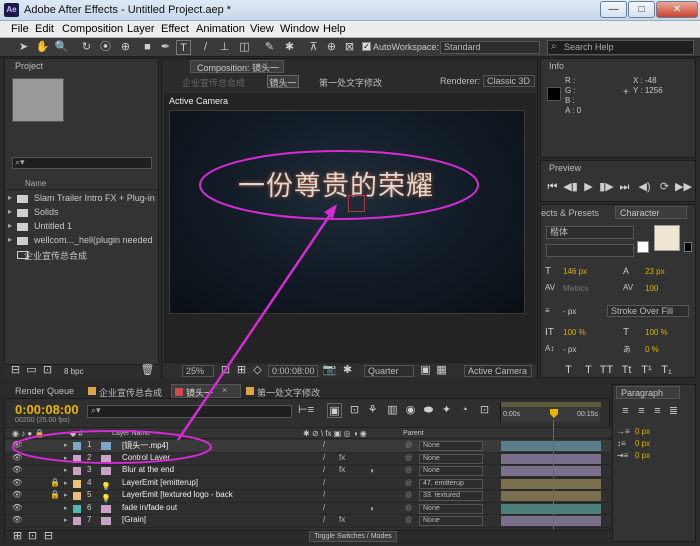 The height and width of the screenshot is (546, 700). What do you see at coordinates (254, 327) in the screenshot?
I see `annotation-arrow-line` at bounding box center [254, 327].